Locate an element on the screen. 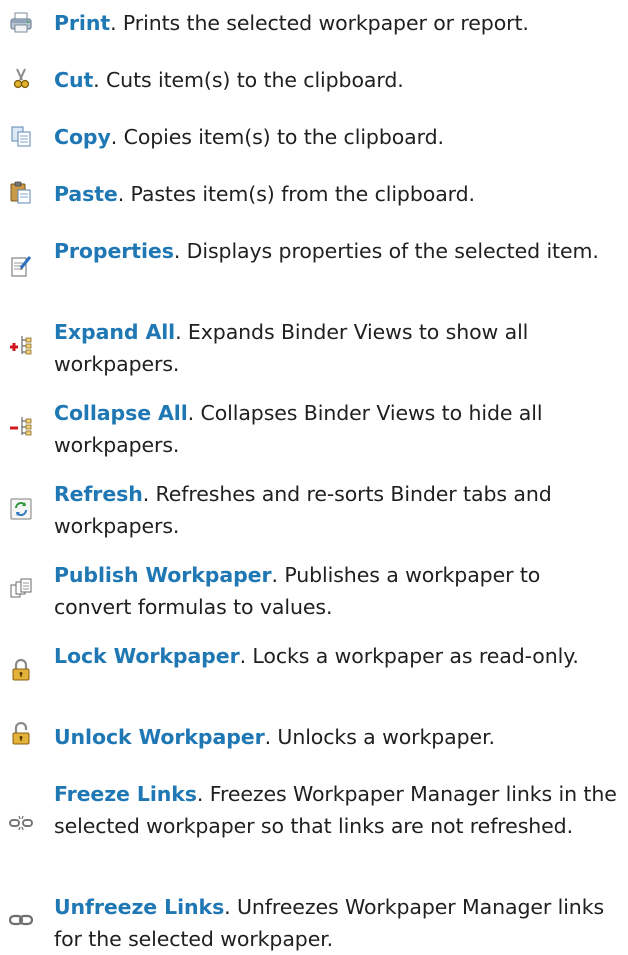 The image size is (628, 955). refresh-icon is located at coordinates (21, 509).